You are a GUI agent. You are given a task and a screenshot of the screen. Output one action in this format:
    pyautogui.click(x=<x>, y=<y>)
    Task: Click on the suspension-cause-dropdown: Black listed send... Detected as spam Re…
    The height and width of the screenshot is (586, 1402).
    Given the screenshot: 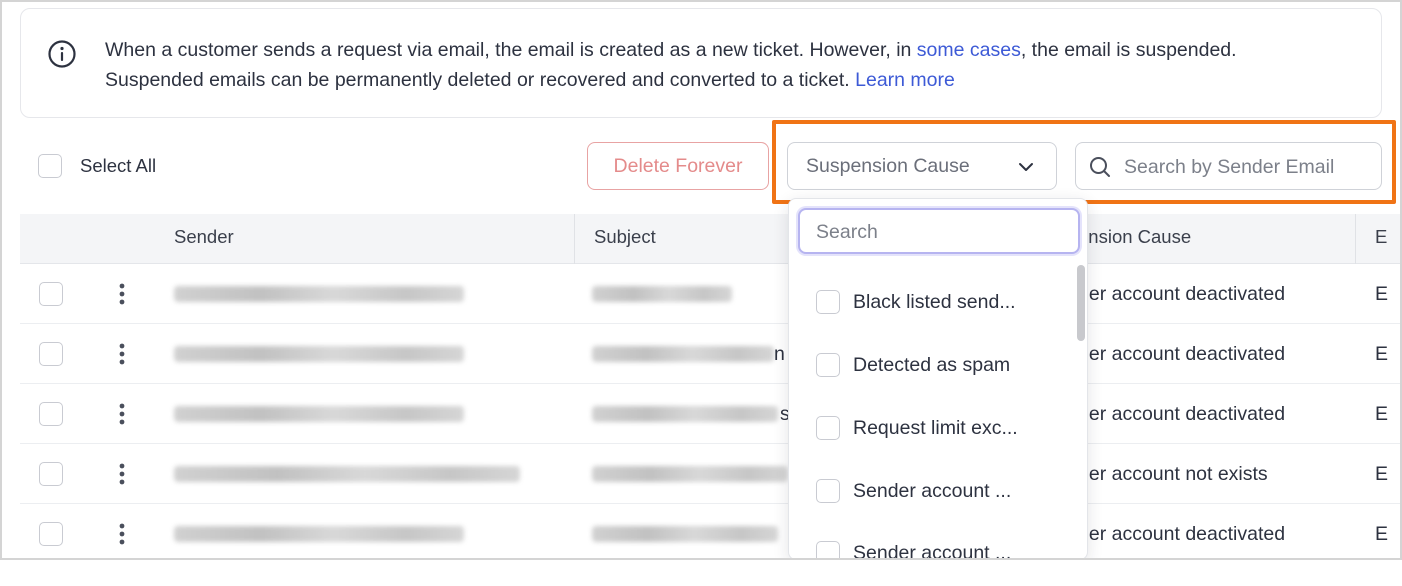 What is the action you would take?
    pyautogui.click(x=938, y=379)
    